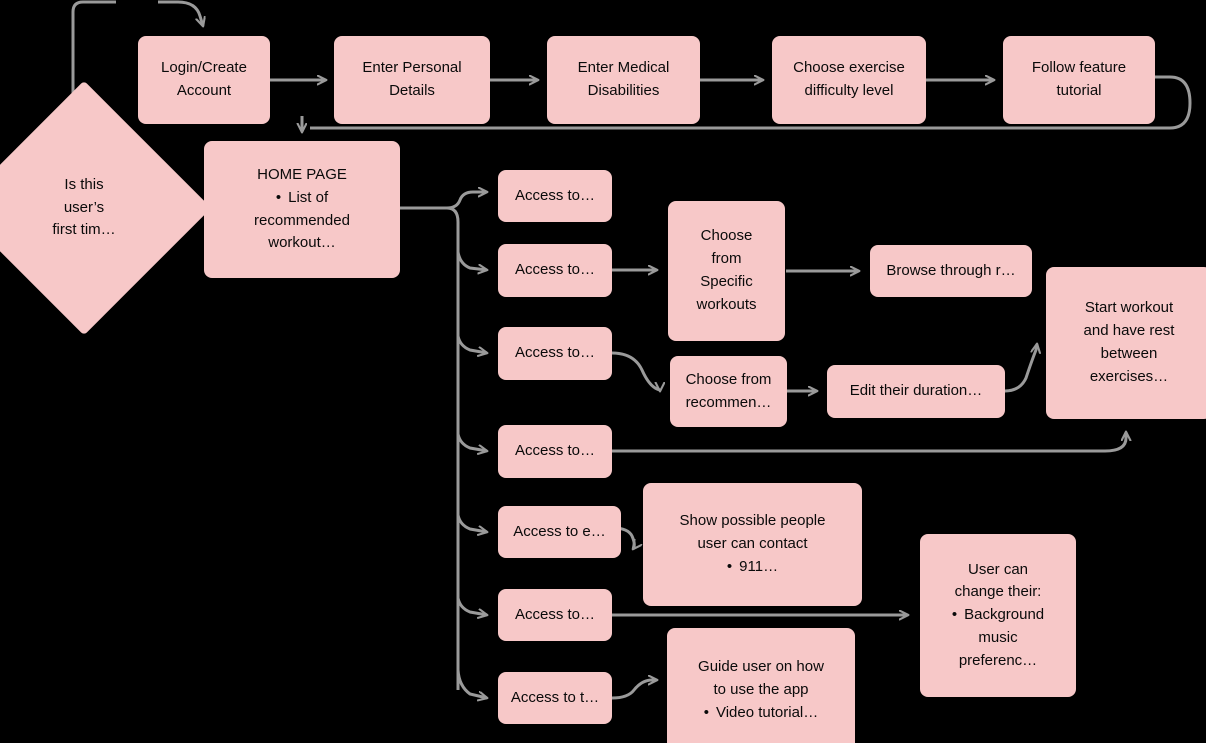 The image size is (1206, 743). Describe the element at coordinates (1079, 90) in the screenshot. I see `tutorial-line-2: tutorial` at that location.